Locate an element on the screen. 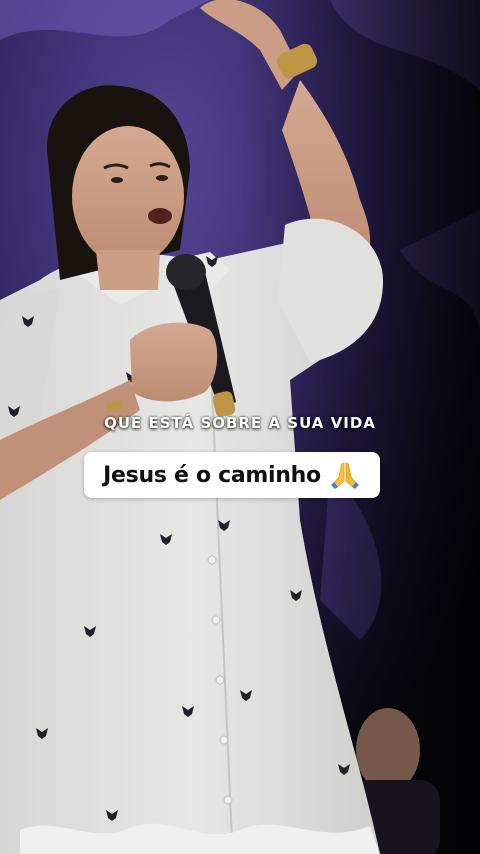 The width and height of the screenshot is (480, 854). caption-text: Jesus é o caminho is located at coordinates (212, 475).